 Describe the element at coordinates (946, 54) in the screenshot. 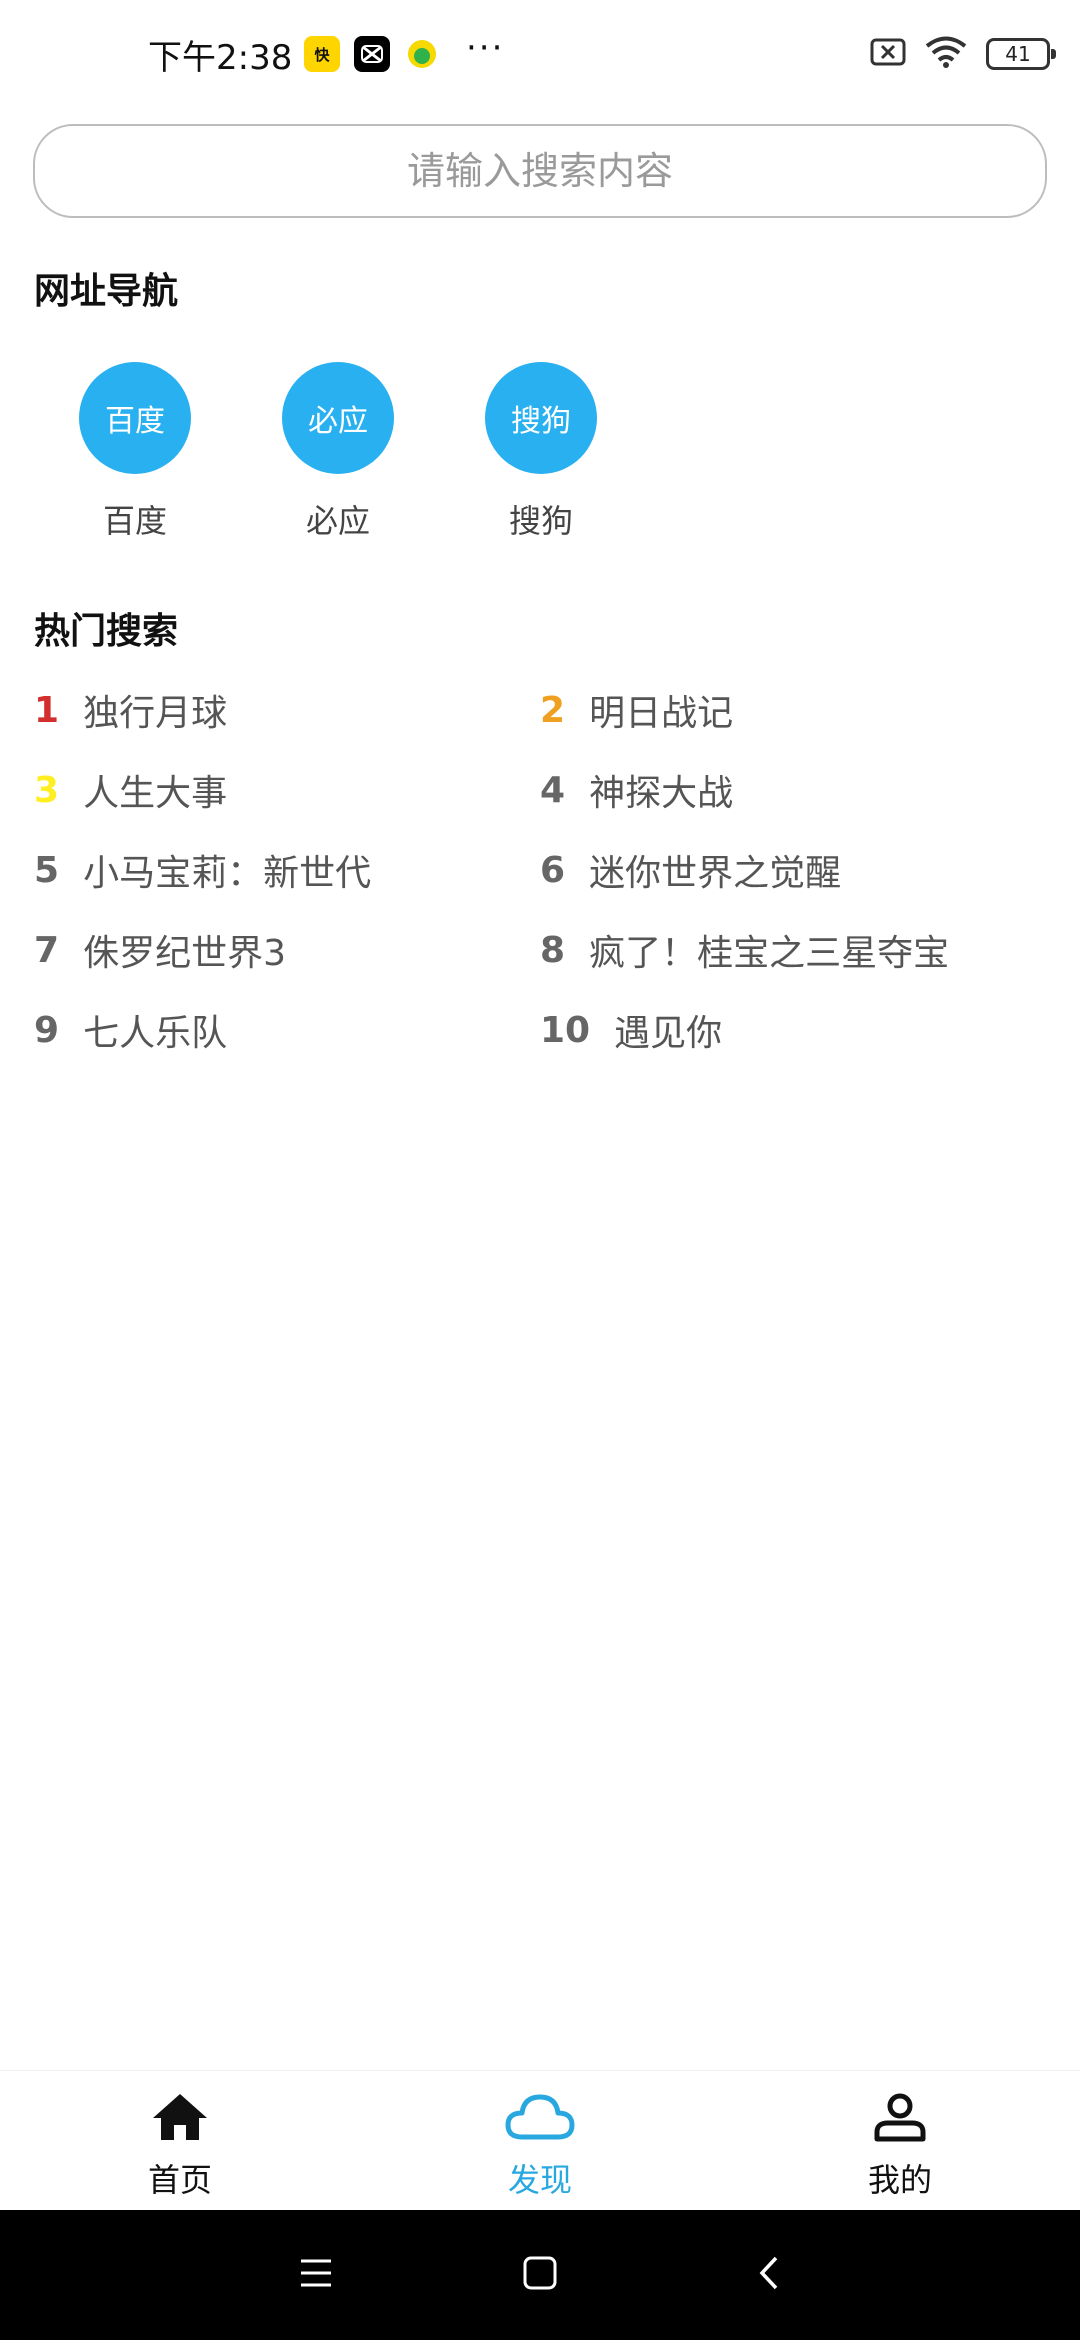

I see `wifi-icon` at that location.